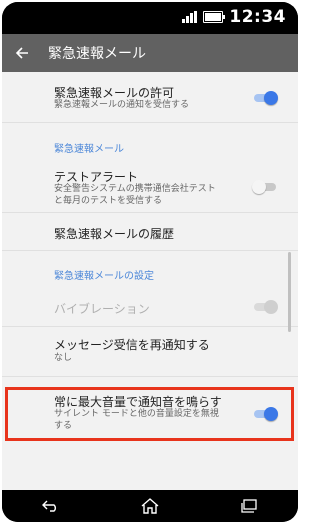  I want to click on recents-icon, so click(249, 506).